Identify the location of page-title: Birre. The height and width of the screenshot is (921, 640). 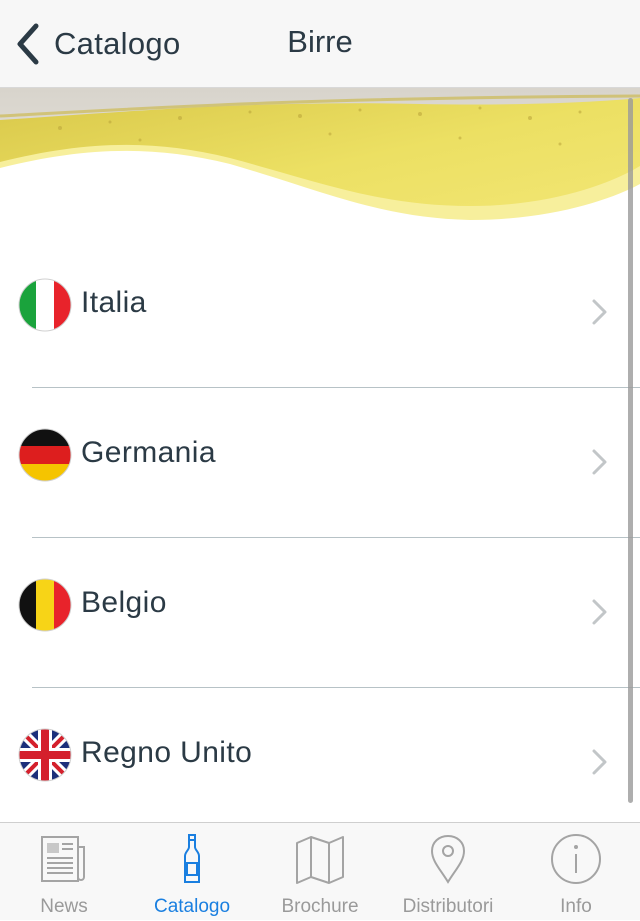
(320, 41).